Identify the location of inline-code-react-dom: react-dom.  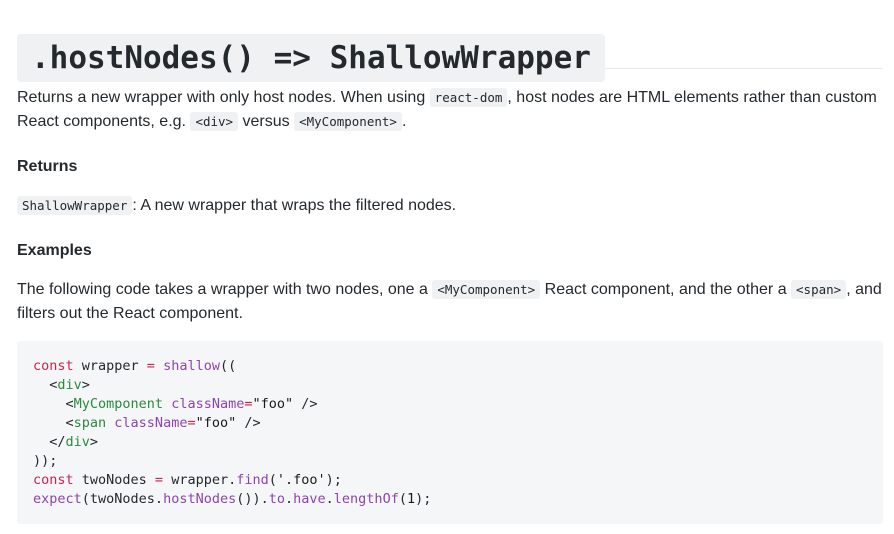
(468, 97).